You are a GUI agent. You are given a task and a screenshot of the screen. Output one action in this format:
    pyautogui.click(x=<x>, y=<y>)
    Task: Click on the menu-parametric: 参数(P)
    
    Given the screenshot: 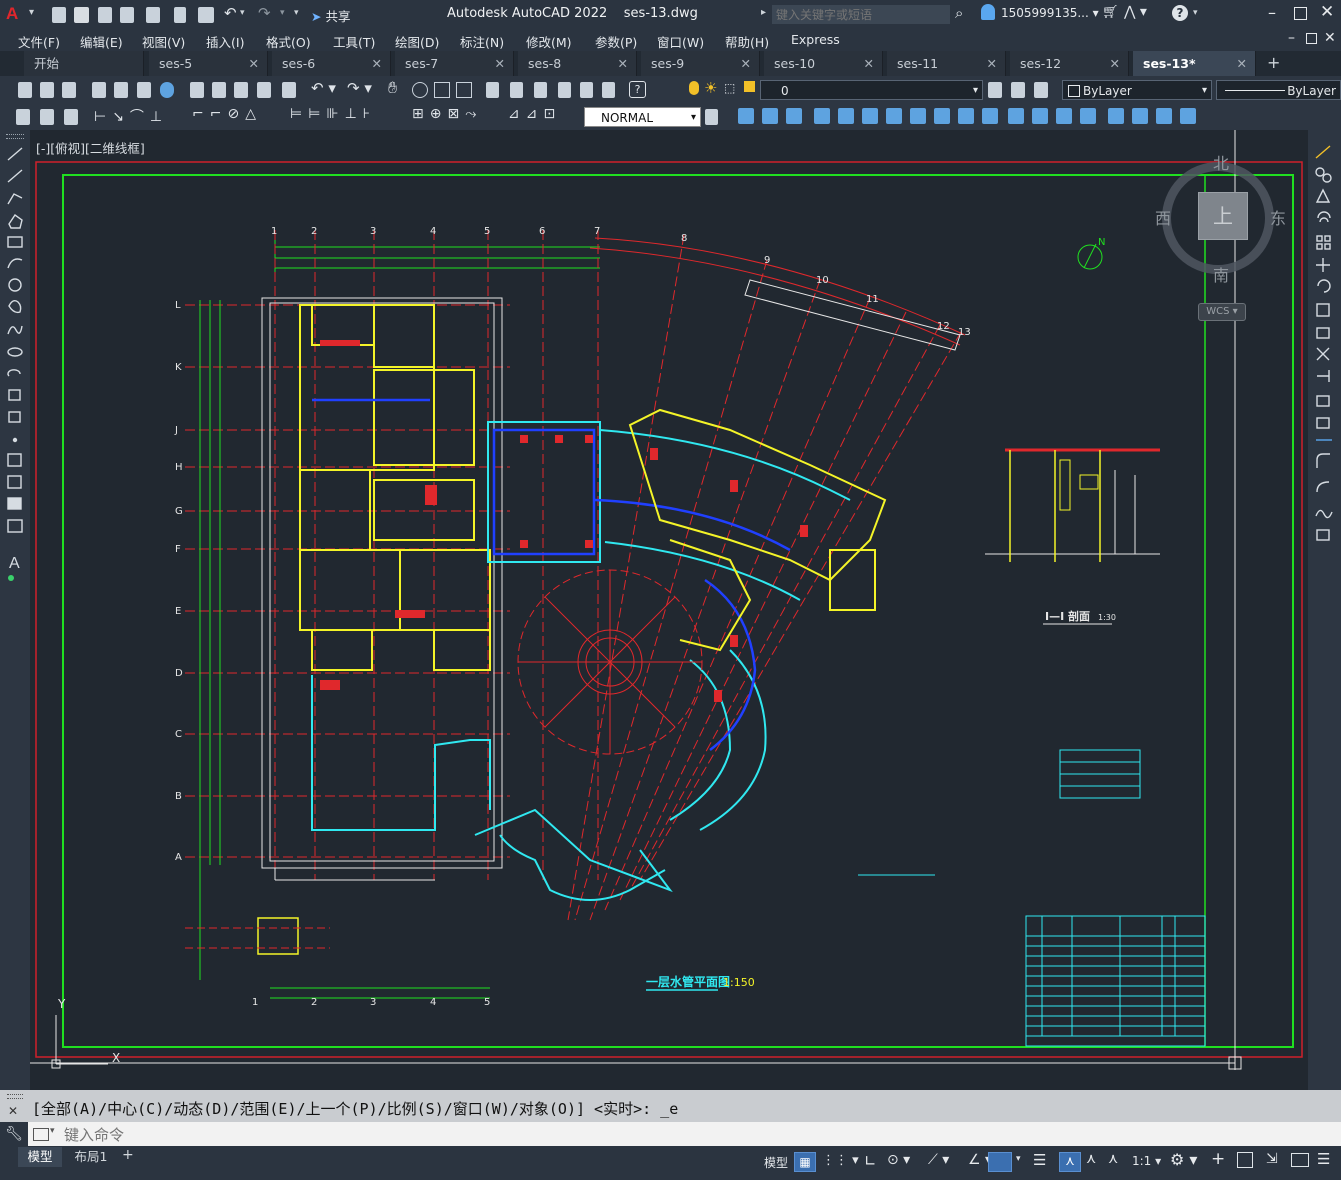 What is the action you would take?
    pyautogui.click(x=616, y=41)
    